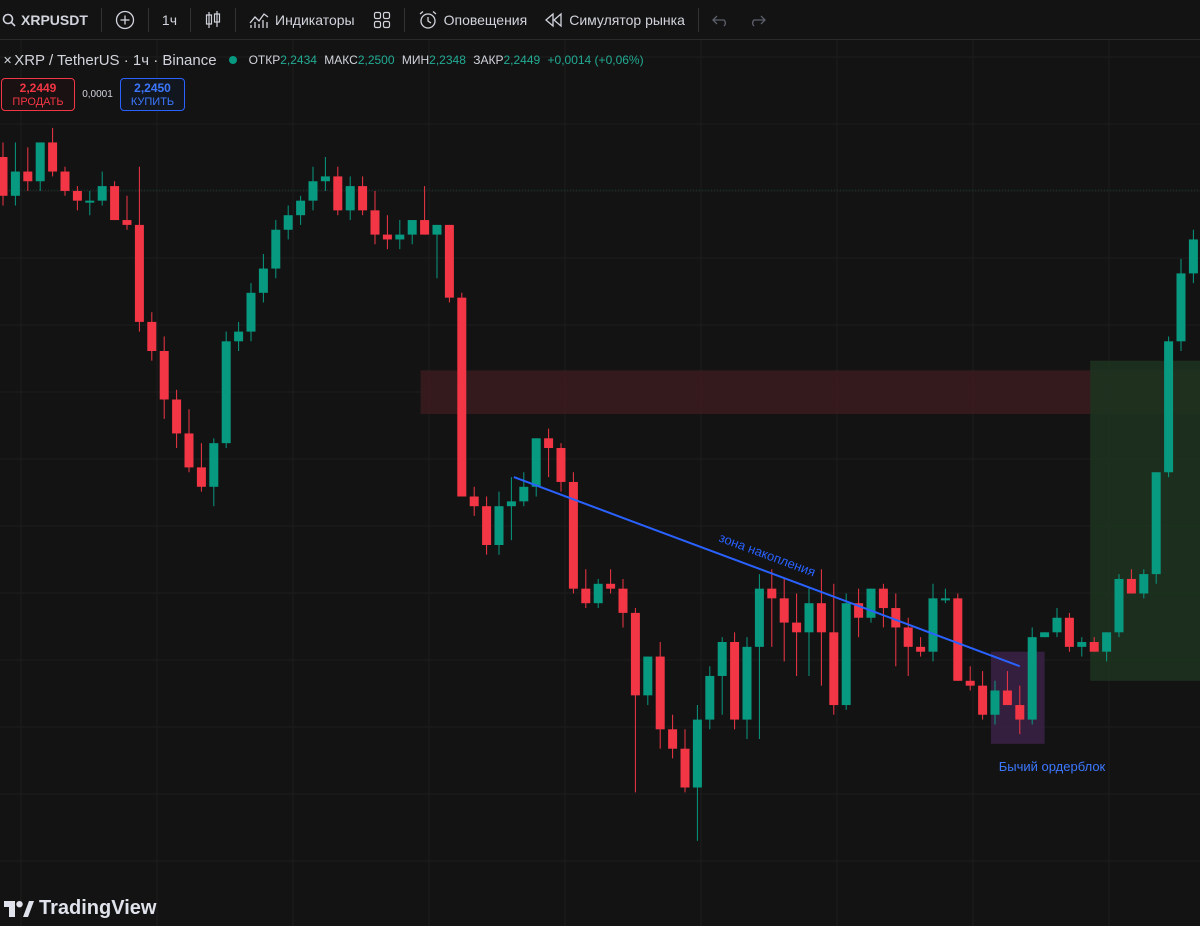 The image size is (1200, 926). Describe the element at coordinates (302, 20) in the screenshot. I see `indicators-button: Индикаторы` at that location.